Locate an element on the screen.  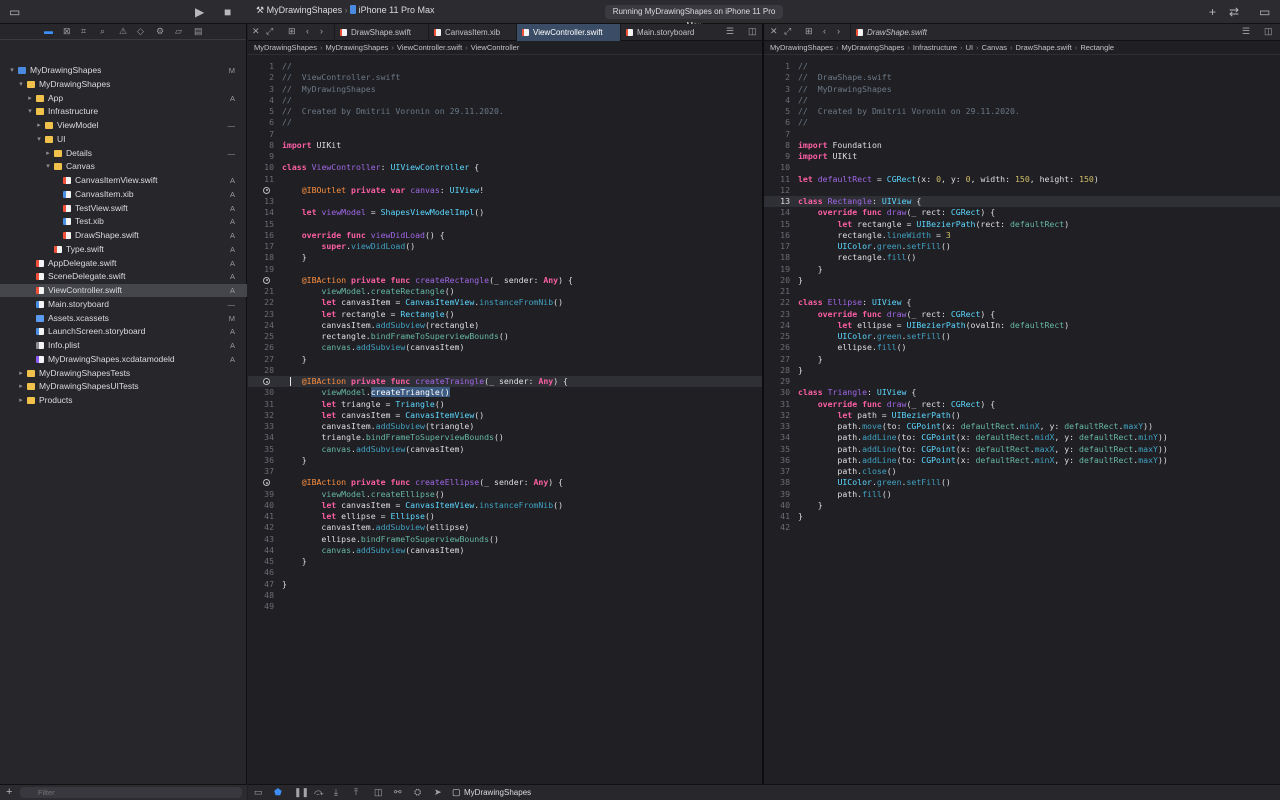
navigator-item: ▸ Details — is located at coordinates (123, 153).